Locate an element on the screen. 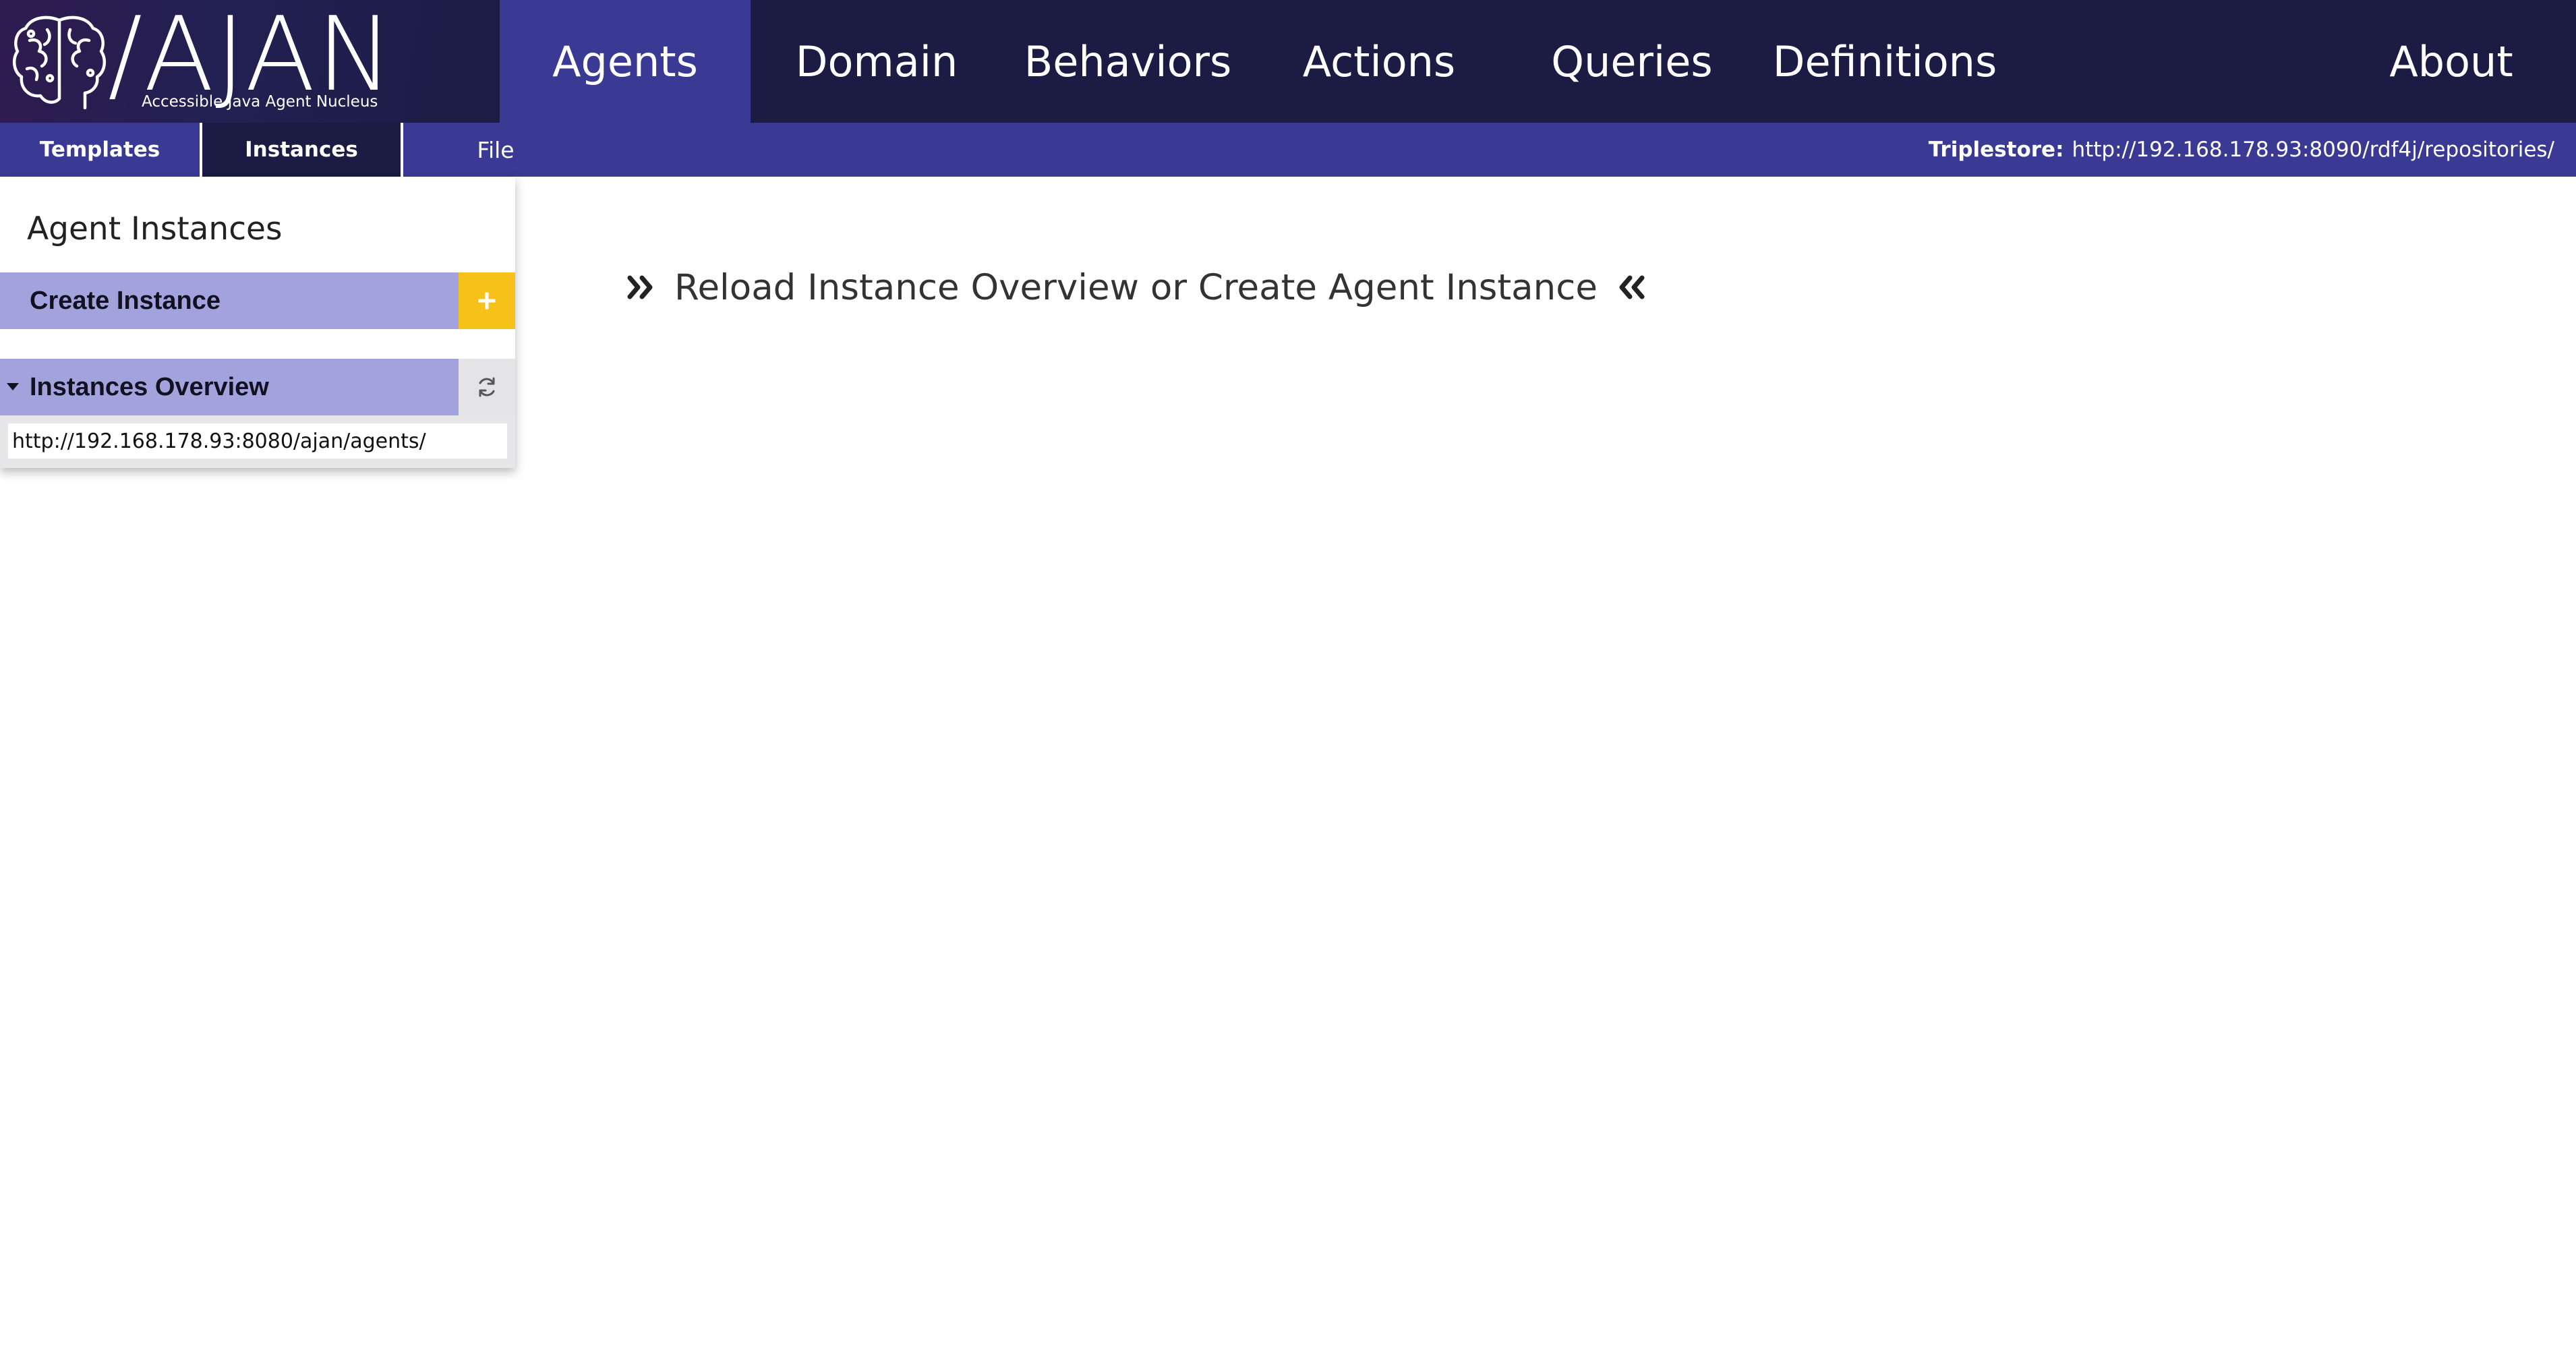  app-logo: /AJAN Accessible Java Agent Nucleus is located at coordinates (250, 62).